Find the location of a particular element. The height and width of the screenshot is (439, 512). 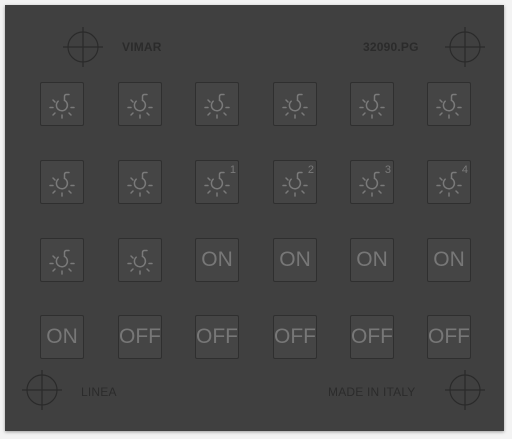

lamp-icon: 2 is located at coordinates (297, 180).